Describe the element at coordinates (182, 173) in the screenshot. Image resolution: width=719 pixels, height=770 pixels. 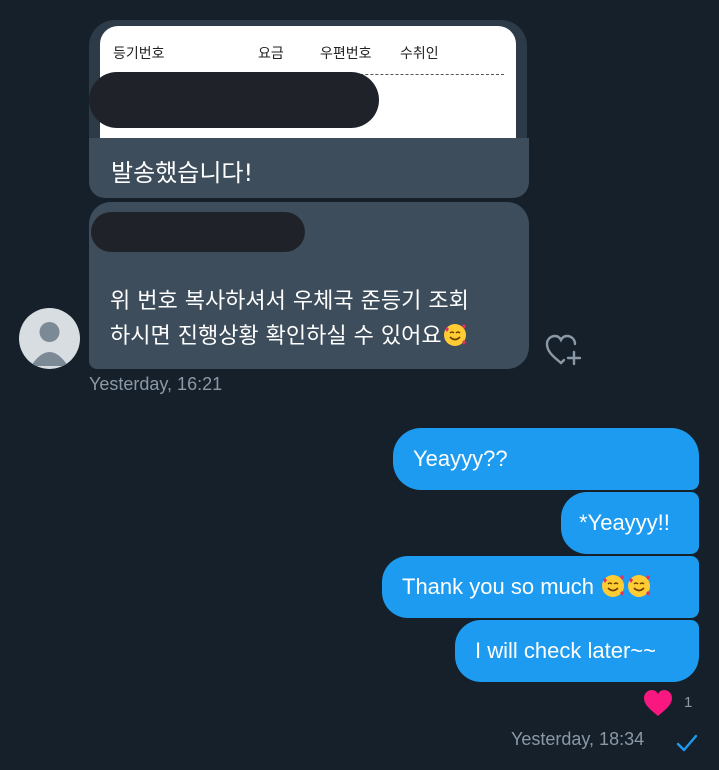
I see `message-text: 발송했습니다!` at that location.